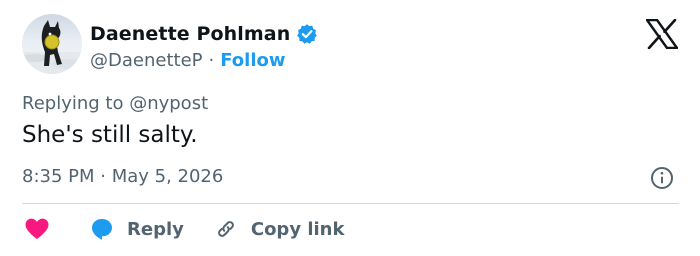 Image resolution: width=700 pixels, height=256 pixels. Describe the element at coordinates (115, 103) in the screenshot. I see `replying-to-text: Replying to @nypost` at that location.